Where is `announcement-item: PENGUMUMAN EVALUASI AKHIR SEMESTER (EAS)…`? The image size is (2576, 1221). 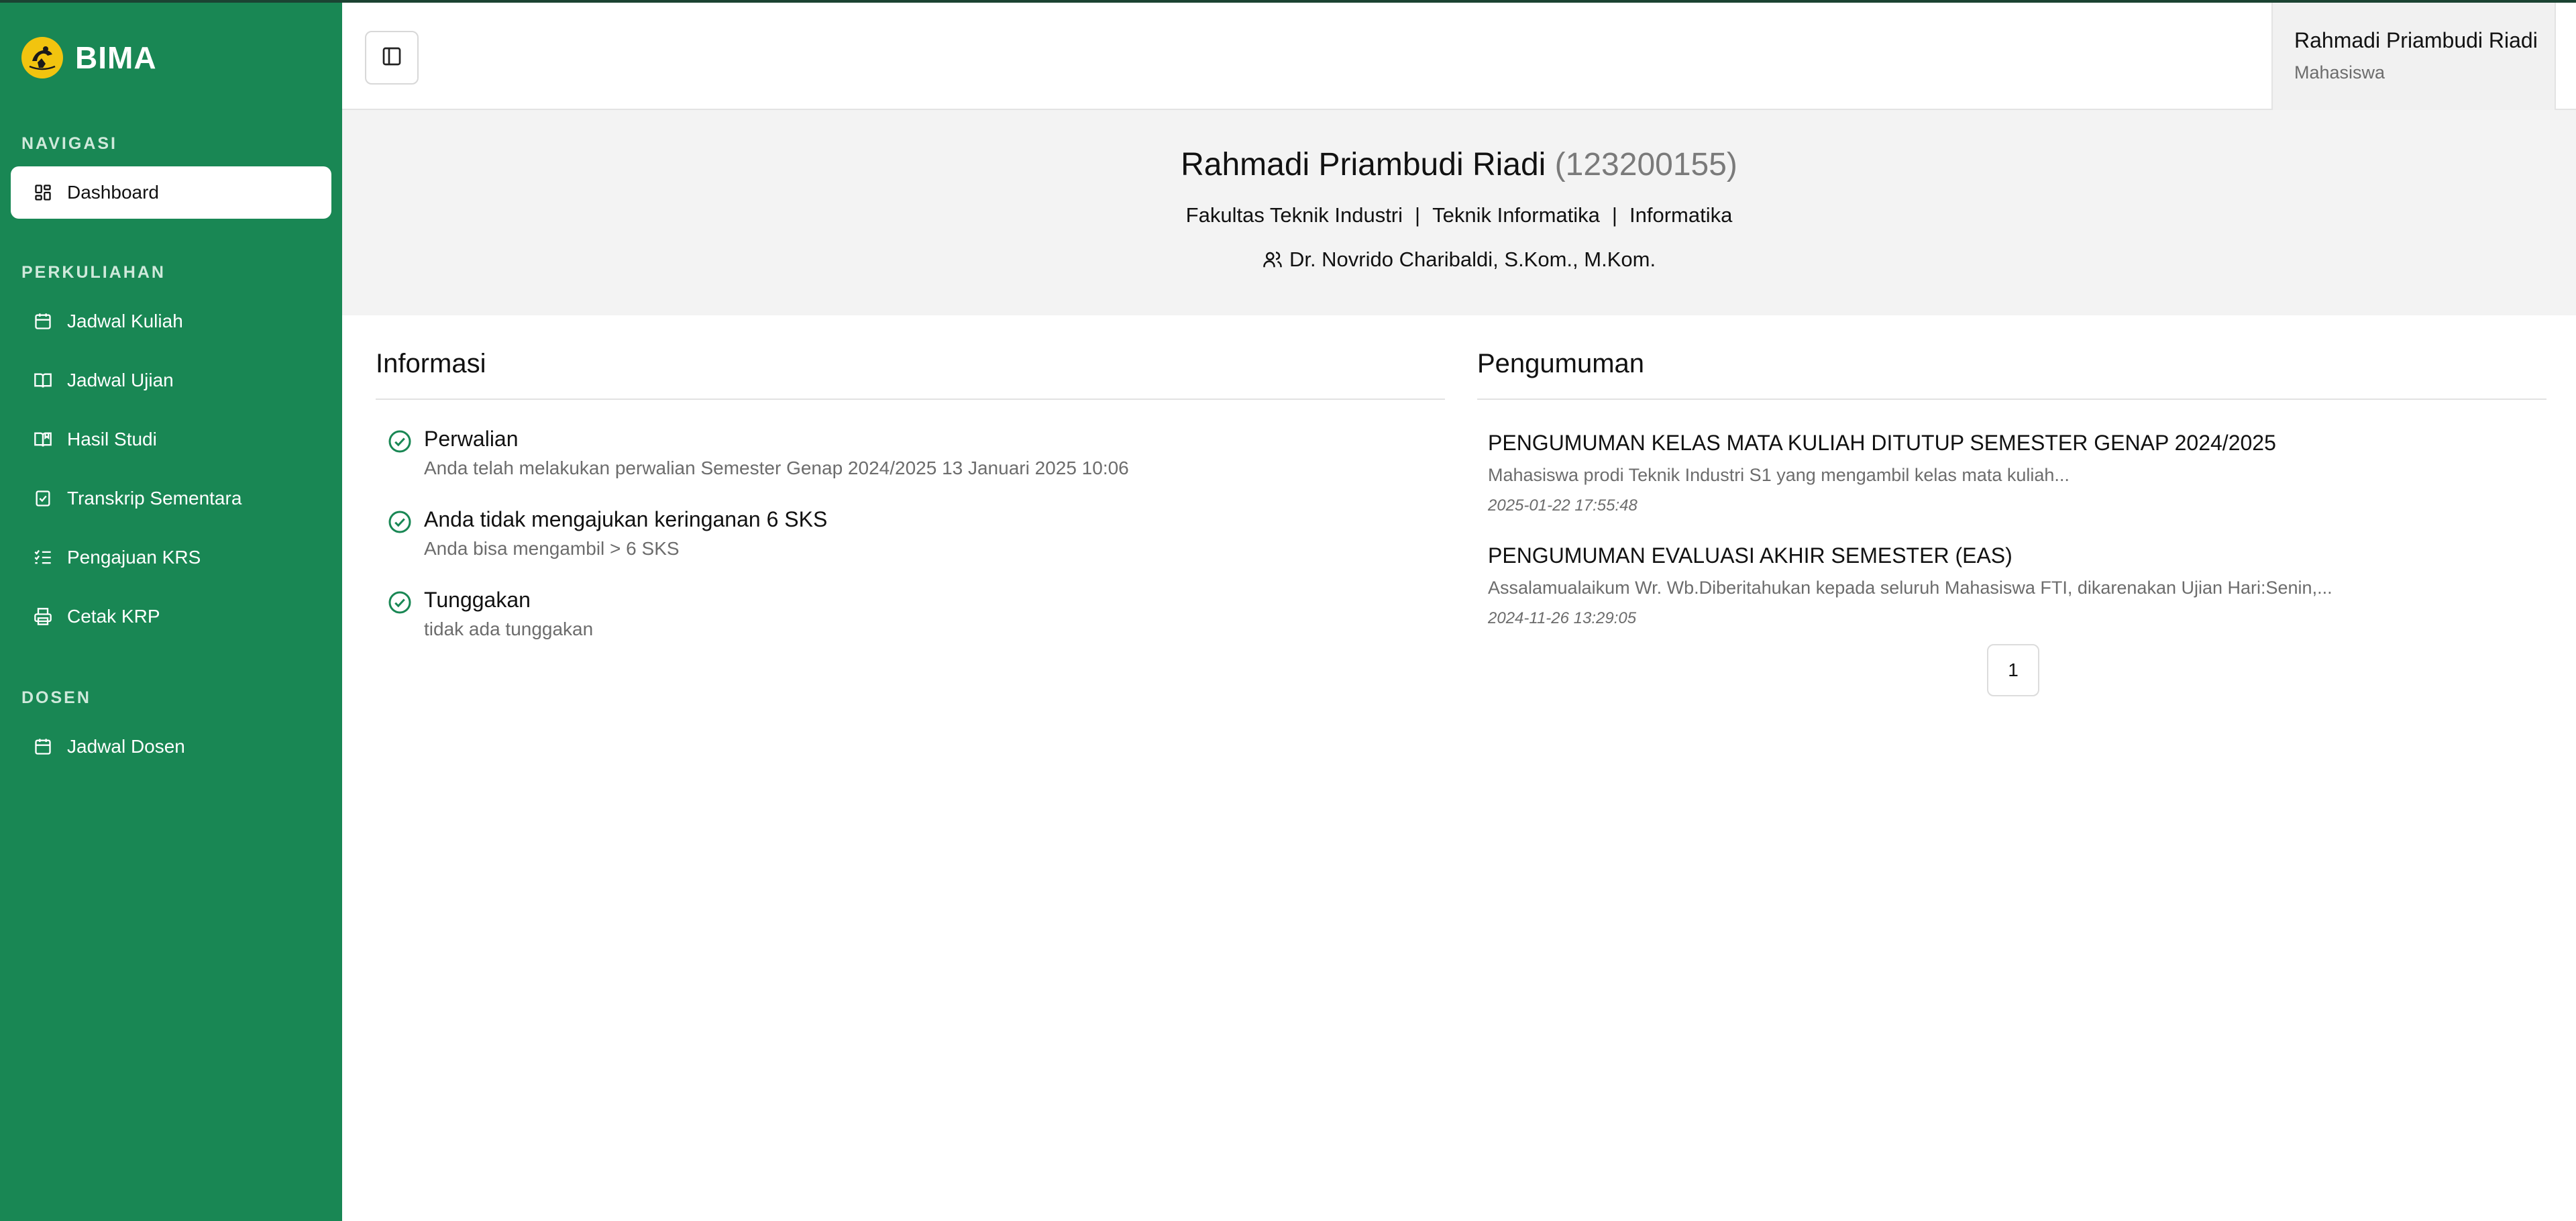 announcement-item: PENGUMUMAN EVALUASI AKHIR SEMESTER (EAS)… is located at coordinates (1910, 585).